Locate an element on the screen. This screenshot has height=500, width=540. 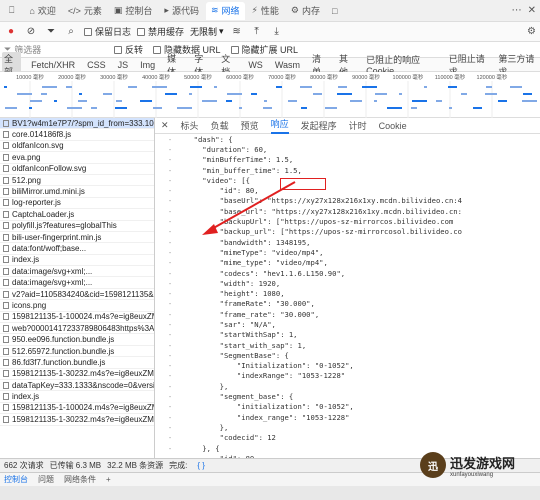
timeline-tick-label: 20000 毫秒 is located at coordinates (72, 77).